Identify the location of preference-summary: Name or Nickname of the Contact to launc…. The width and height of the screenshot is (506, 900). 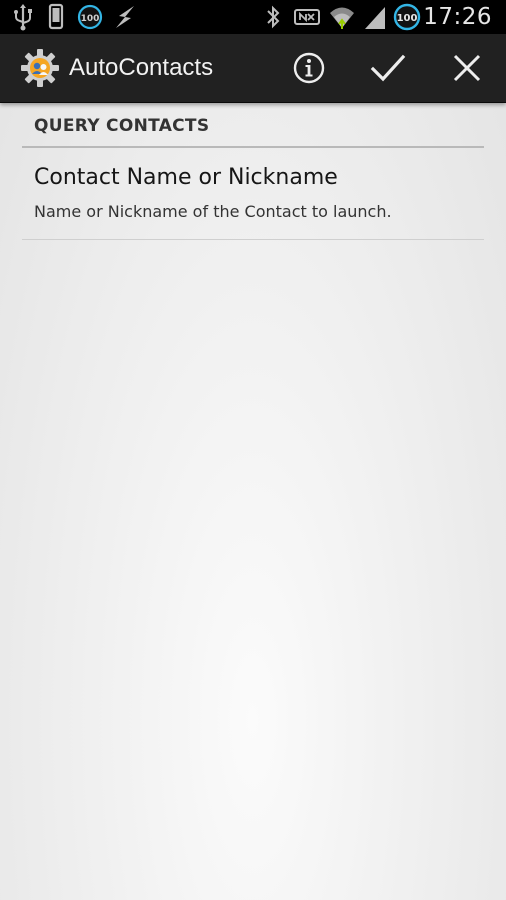
(213, 211).